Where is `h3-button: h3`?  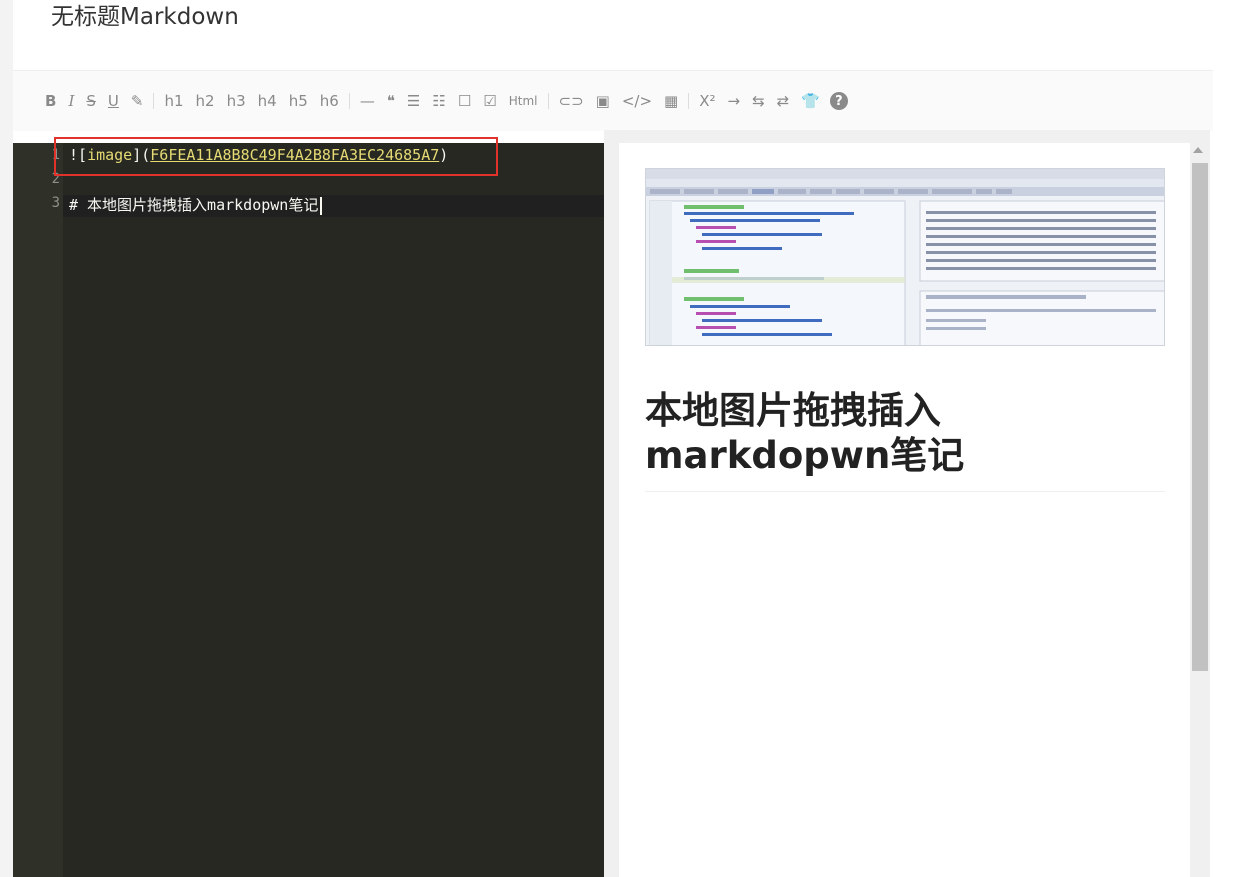 h3-button: h3 is located at coordinates (236, 101).